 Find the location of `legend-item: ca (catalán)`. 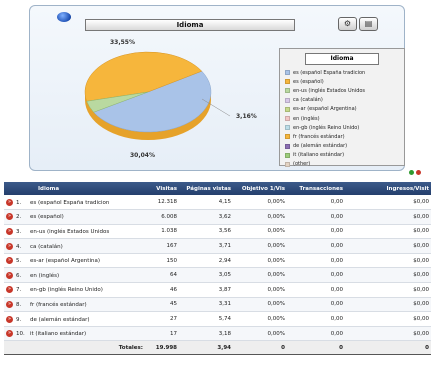

legend-item: ca (catalán) is located at coordinates (342, 100).